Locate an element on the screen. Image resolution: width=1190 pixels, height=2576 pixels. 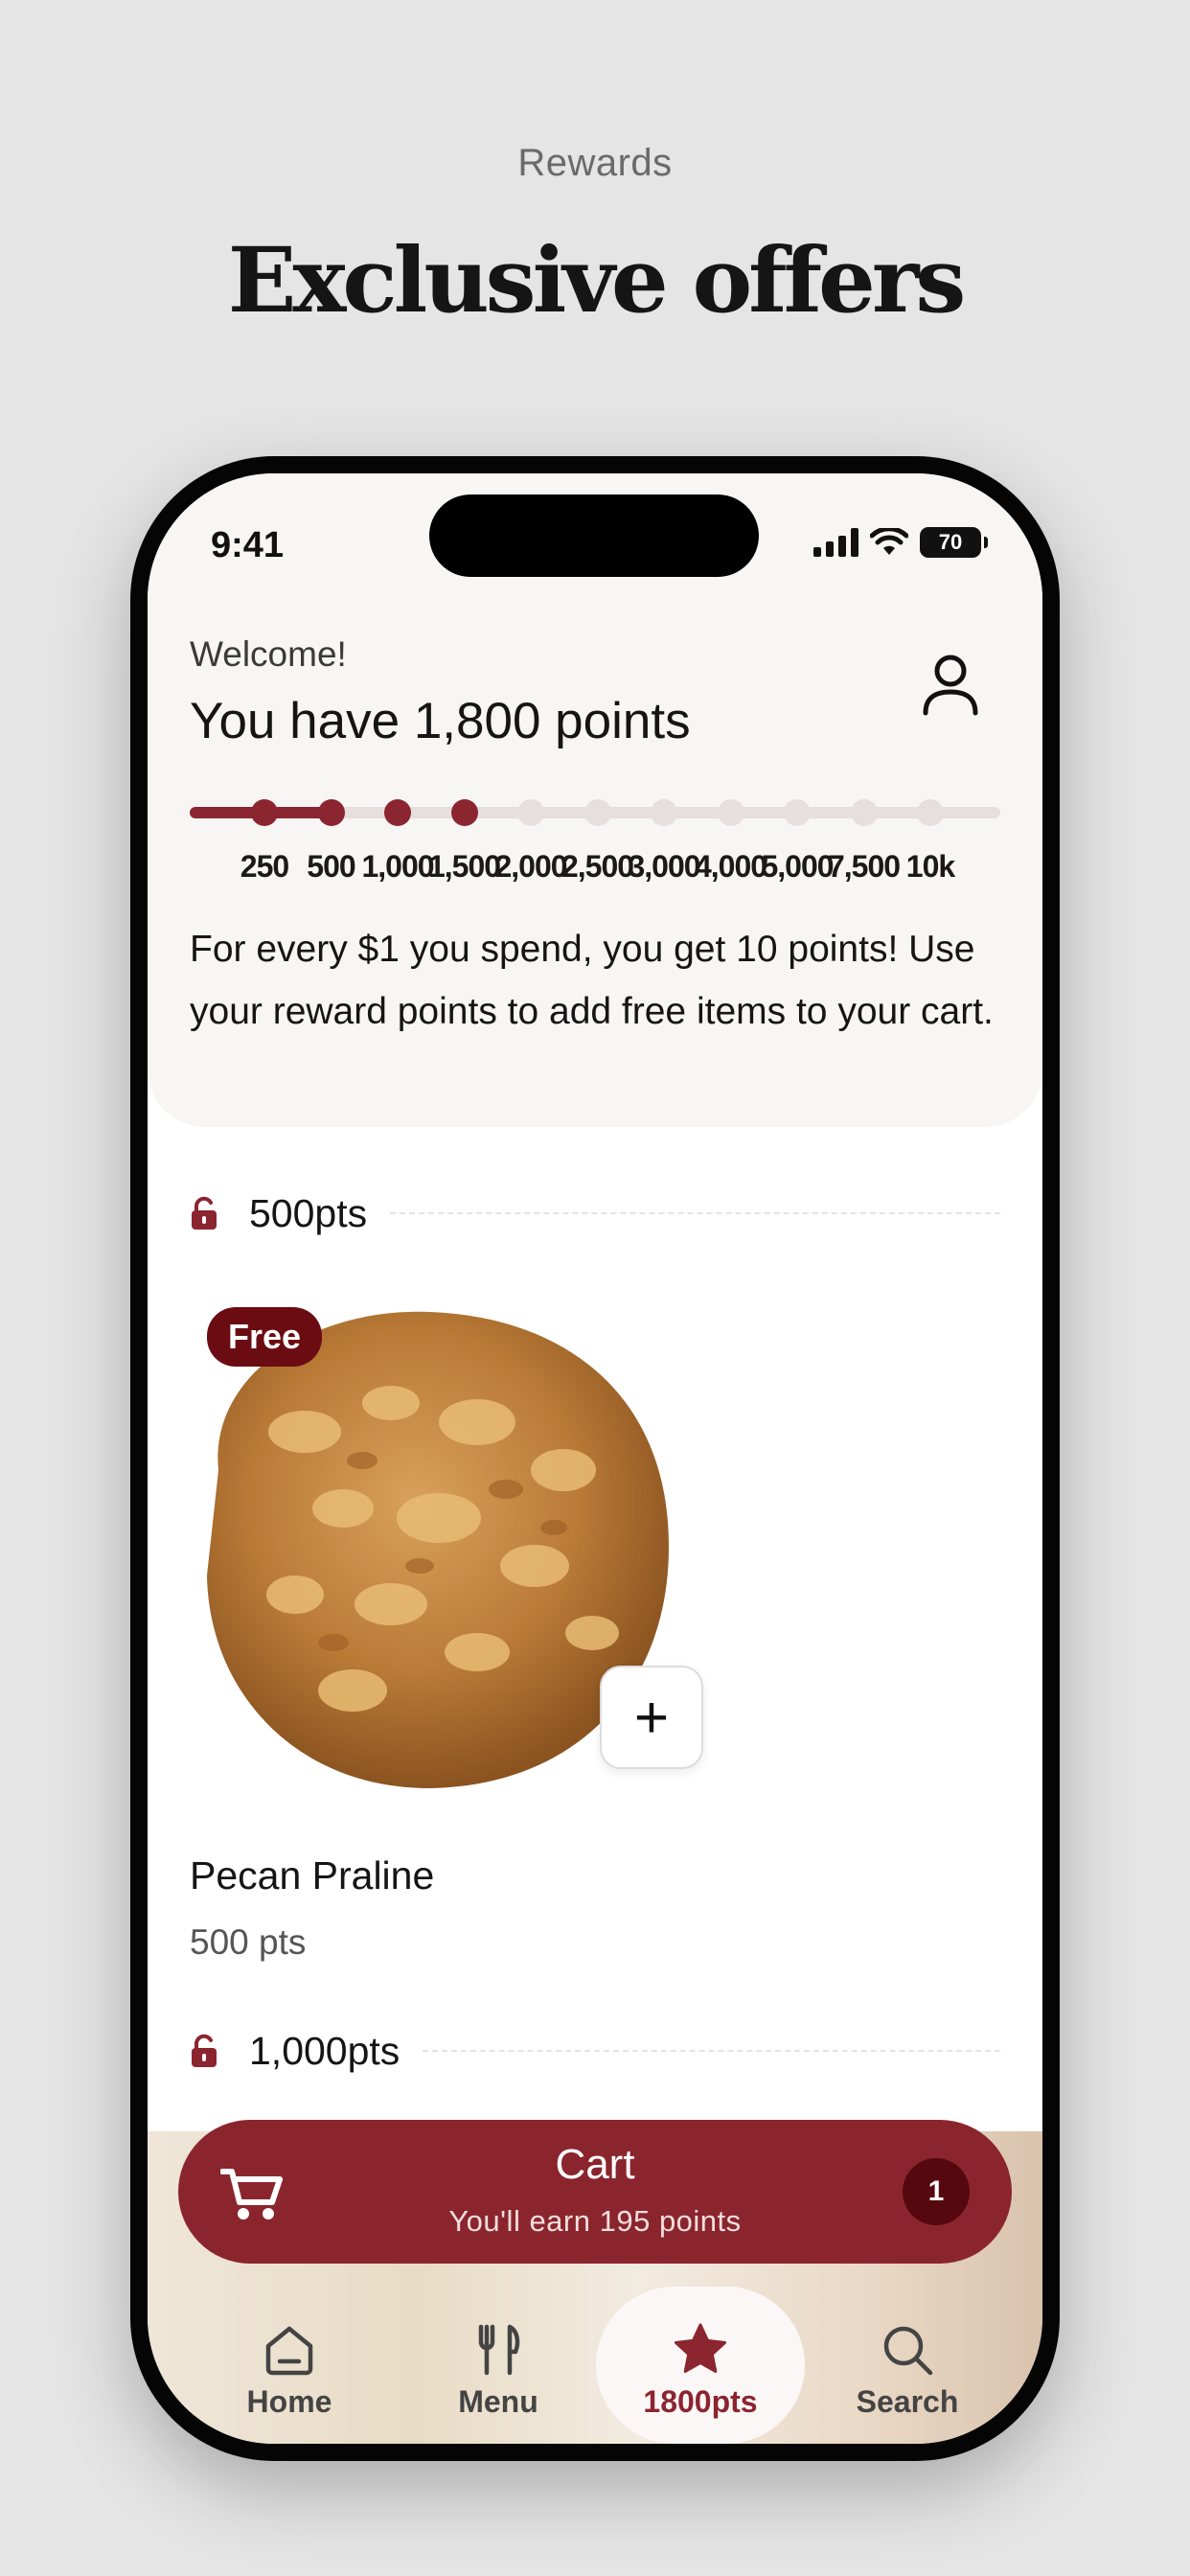
progress-tier-label: 10k is located at coordinates (930, 866).